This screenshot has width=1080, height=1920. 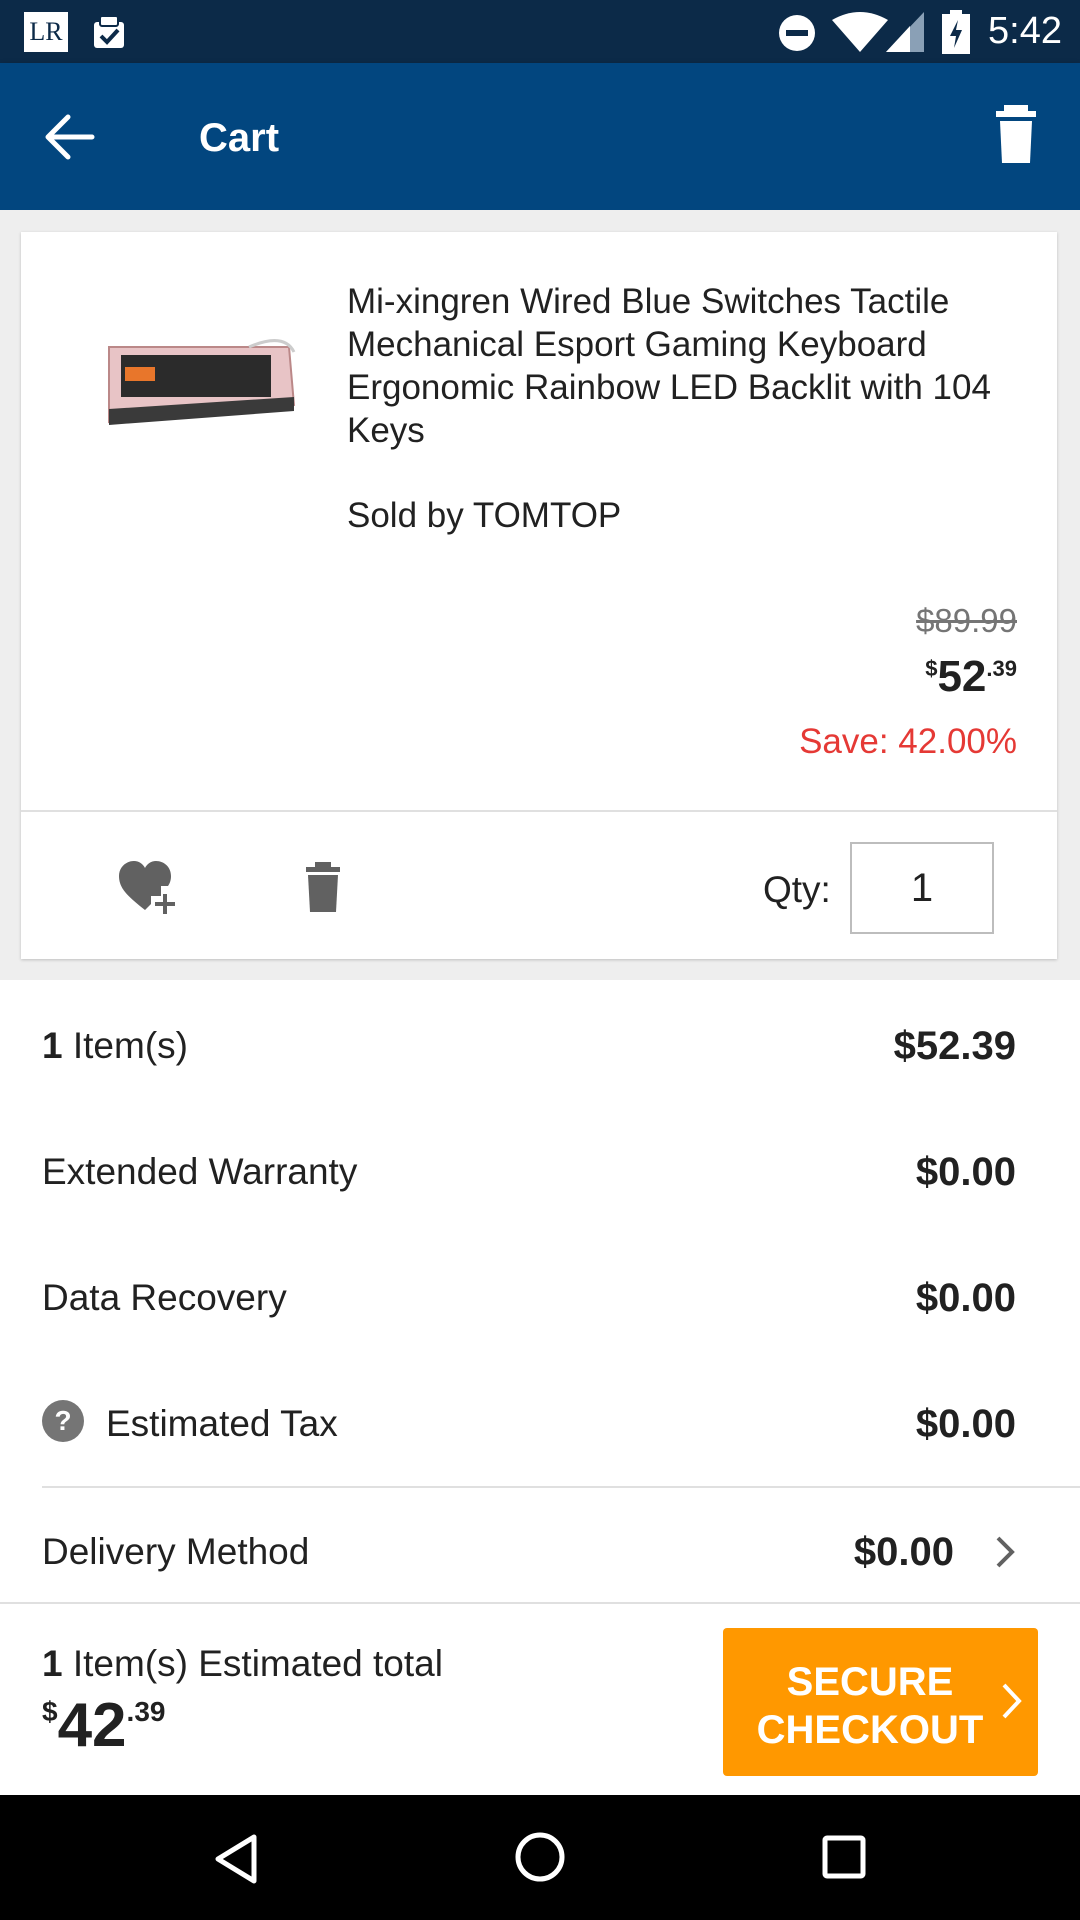 What do you see at coordinates (870, 1706) in the screenshot?
I see `checkout-button-label: SECURE CHECKOUT` at bounding box center [870, 1706].